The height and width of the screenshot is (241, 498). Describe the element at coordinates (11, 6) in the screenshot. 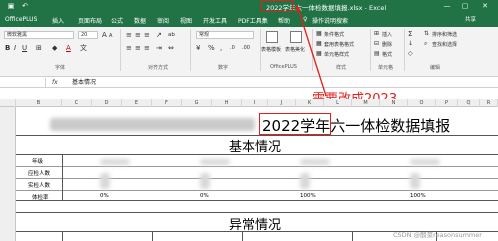

I see `save-icon: ▣` at that location.